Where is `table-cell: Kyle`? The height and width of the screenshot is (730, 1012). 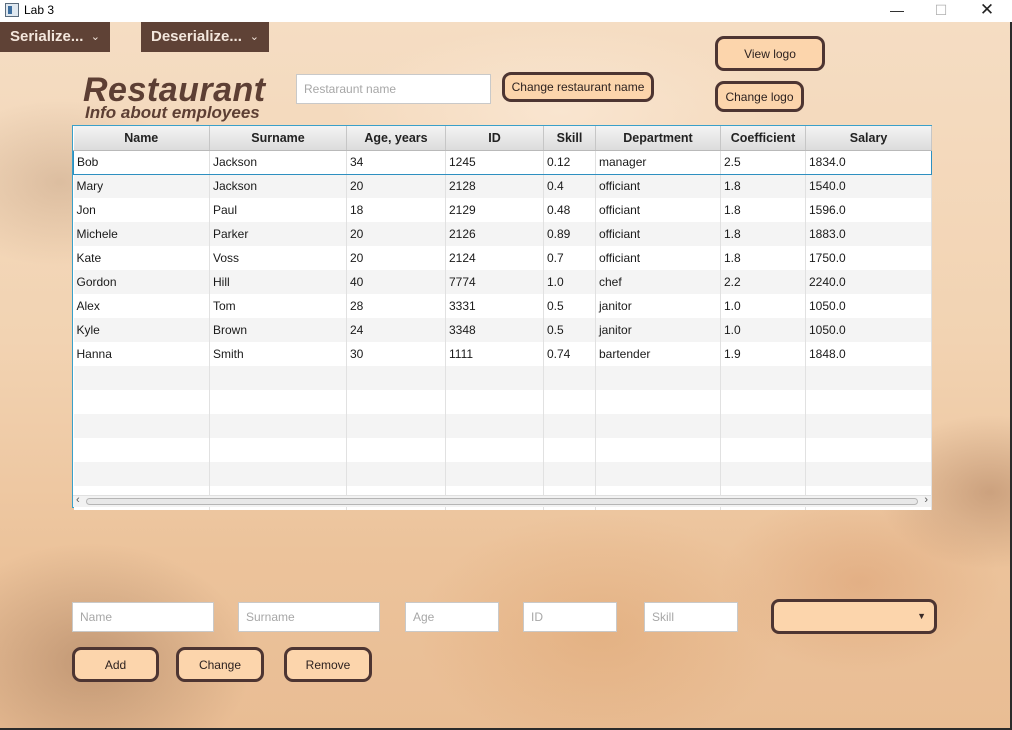
table-cell: Kyle is located at coordinates (141, 330).